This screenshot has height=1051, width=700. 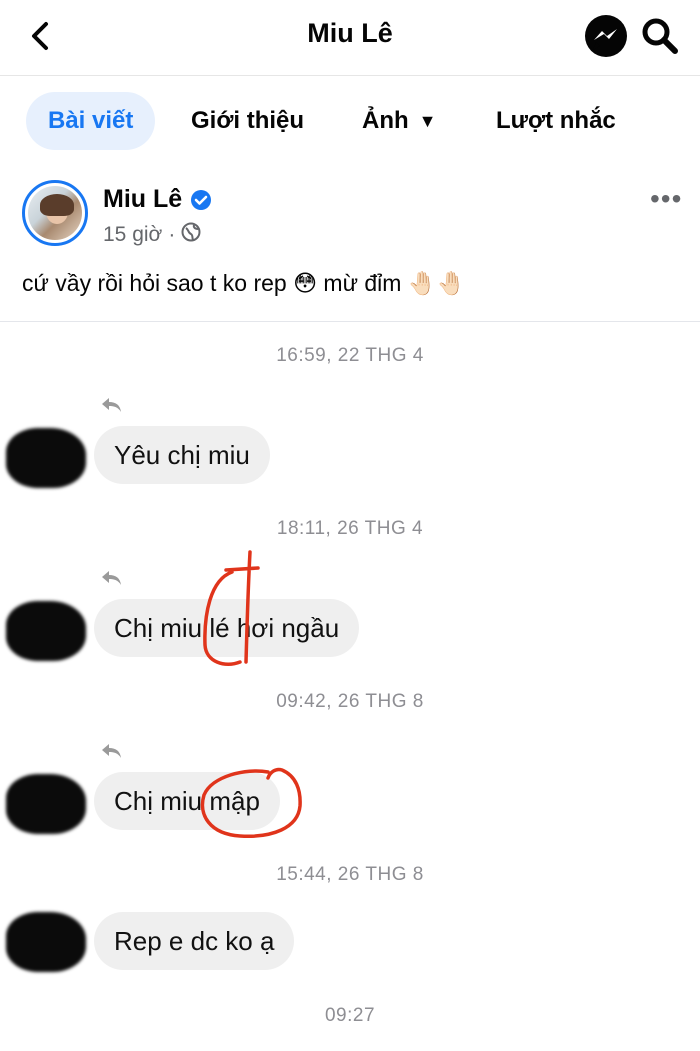 I want to click on avatar-image, so click(x=55, y=213).